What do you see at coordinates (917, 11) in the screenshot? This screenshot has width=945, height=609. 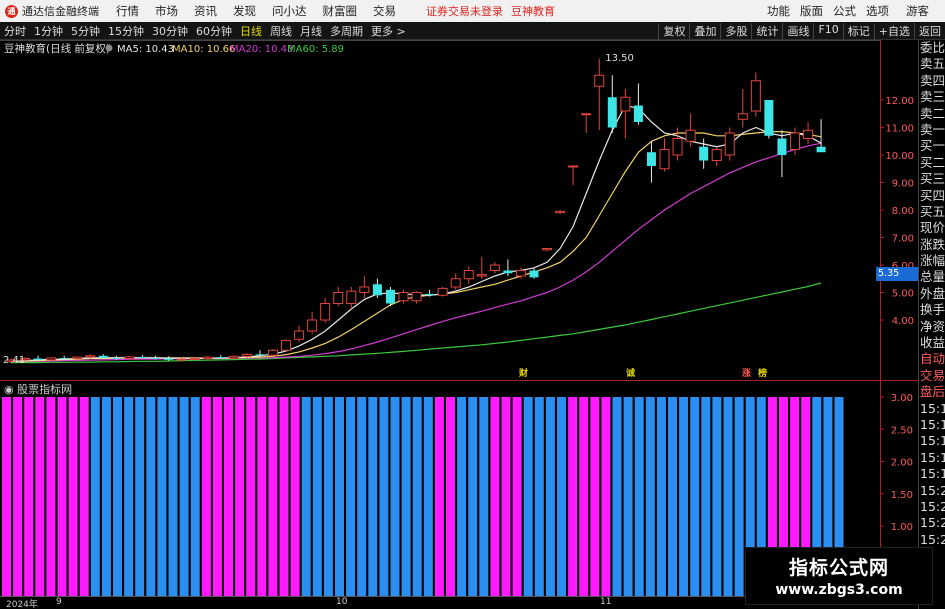 I see `guest-user-button: 游客` at bounding box center [917, 11].